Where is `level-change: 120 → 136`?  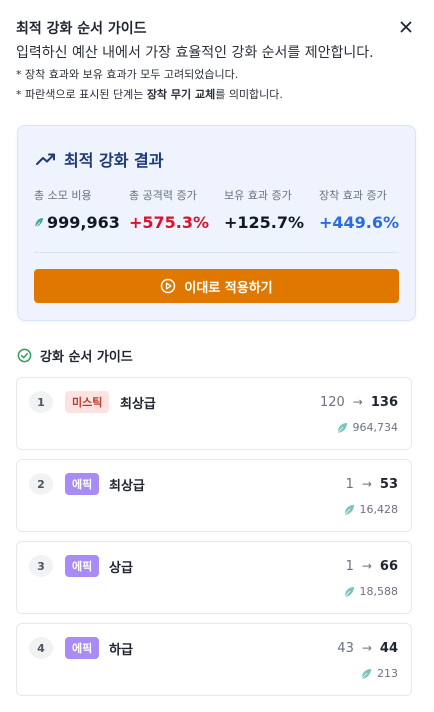
level-change: 120 → 136 is located at coordinates (359, 402).